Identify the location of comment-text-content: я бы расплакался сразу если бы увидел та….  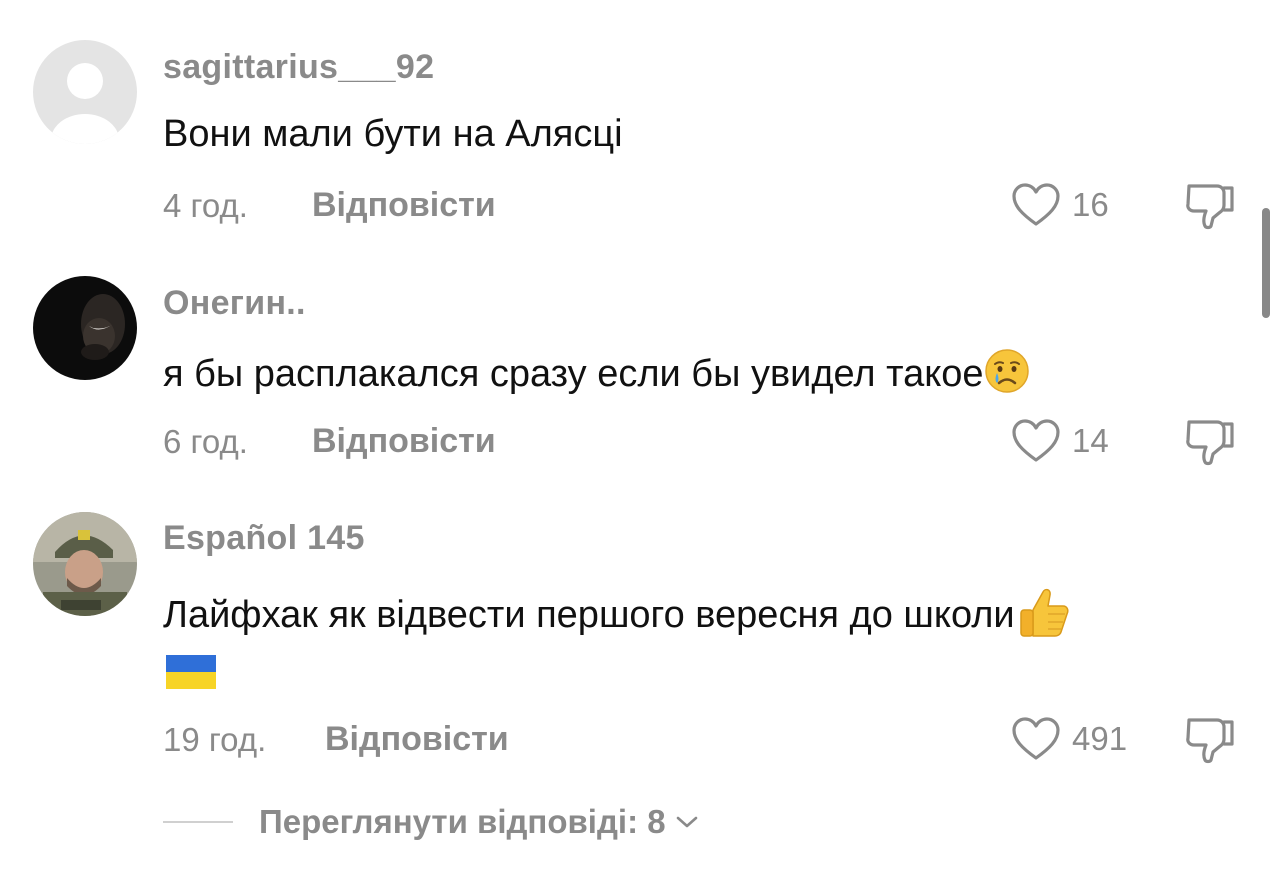
(573, 374).